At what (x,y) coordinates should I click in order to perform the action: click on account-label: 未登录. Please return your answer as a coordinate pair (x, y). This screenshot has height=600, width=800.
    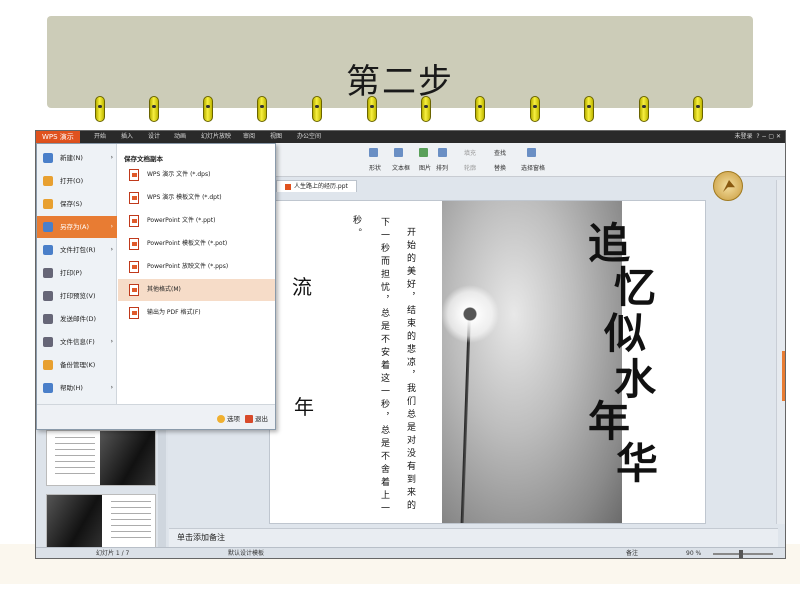
    Looking at the image, I should click on (744, 136).